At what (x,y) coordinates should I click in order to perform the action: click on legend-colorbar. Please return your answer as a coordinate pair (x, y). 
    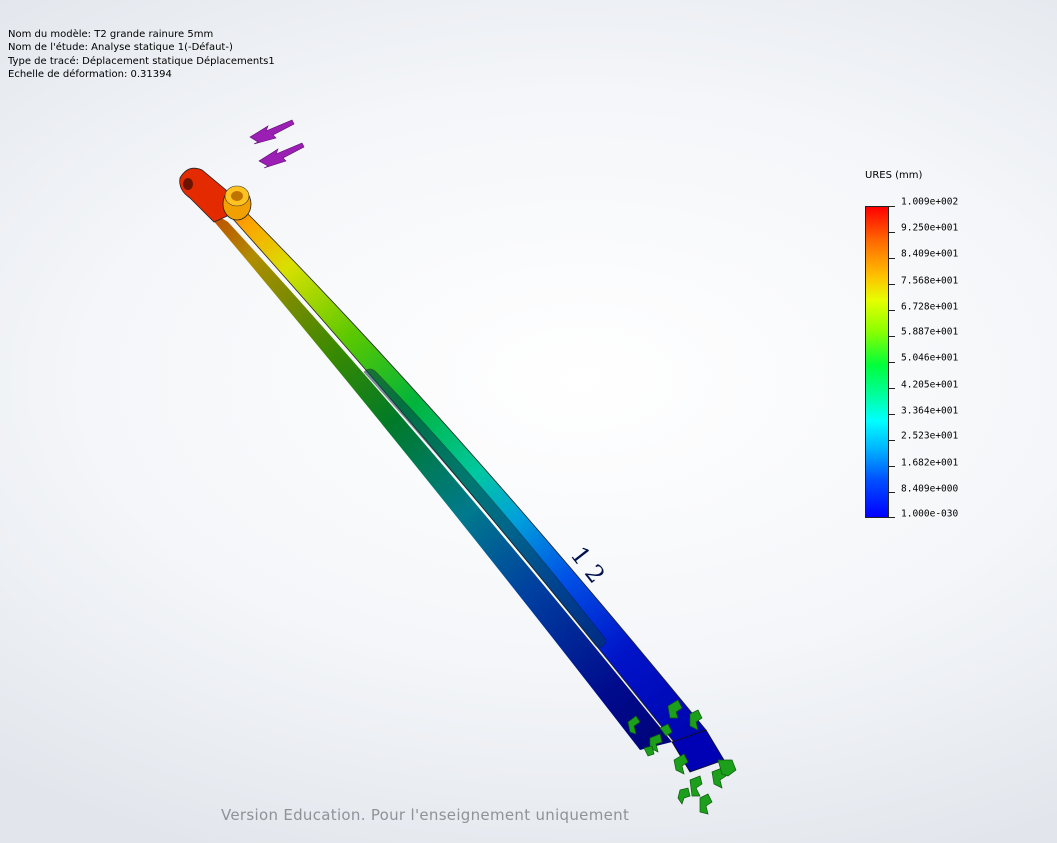
    Looking at the image, I should click on (877, 362).